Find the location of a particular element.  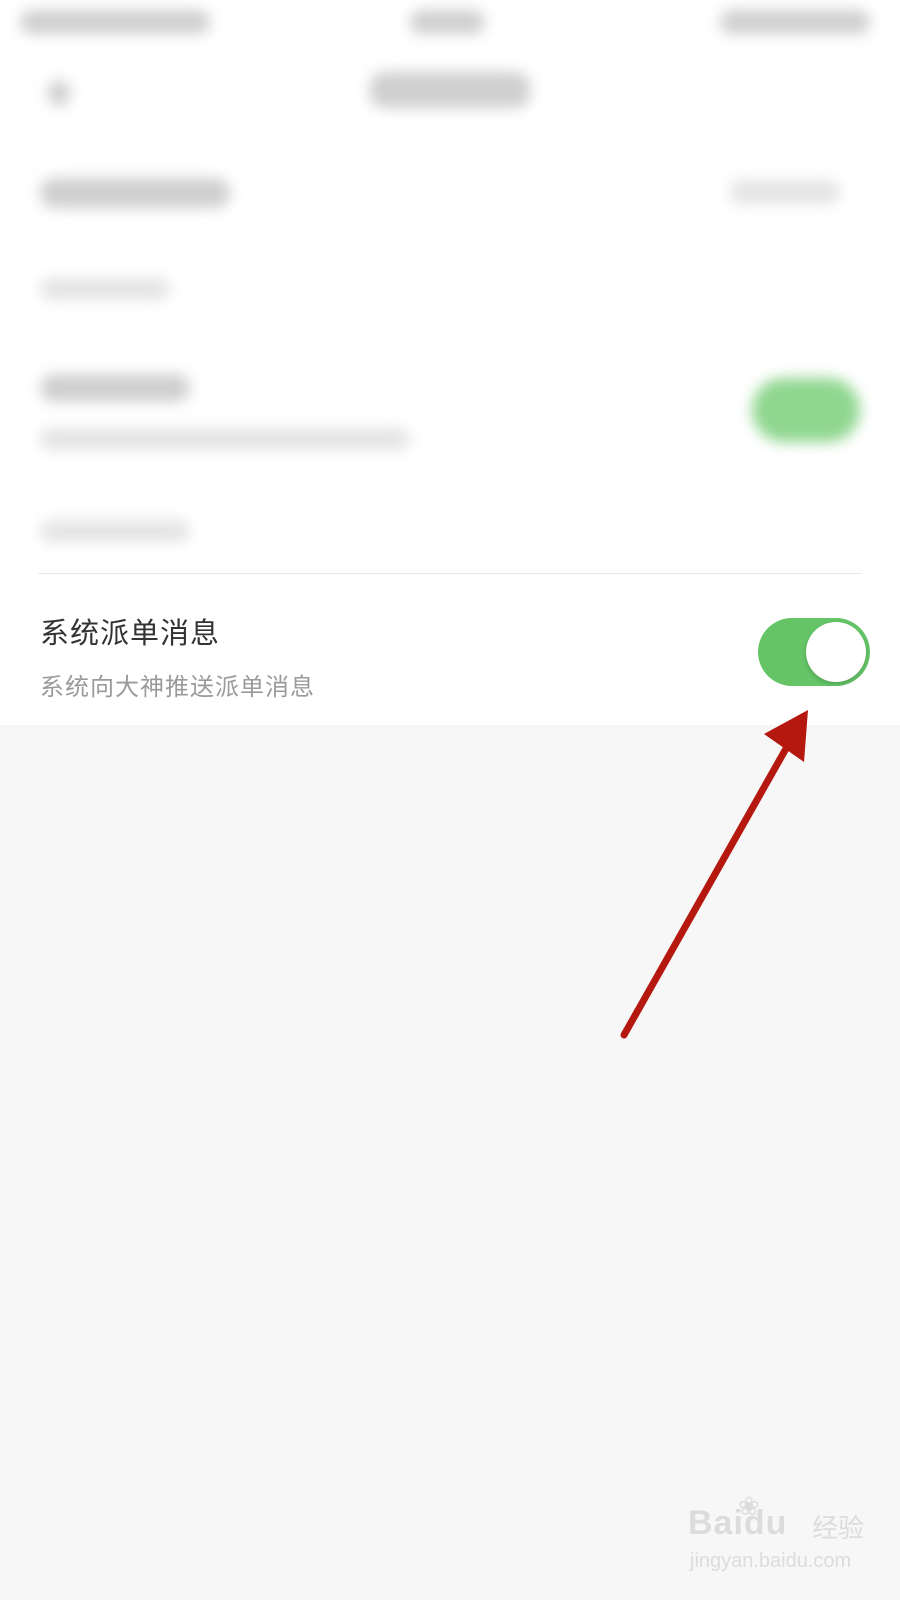

watermark-logo: Baidu is located at coordinates (738, 1523).